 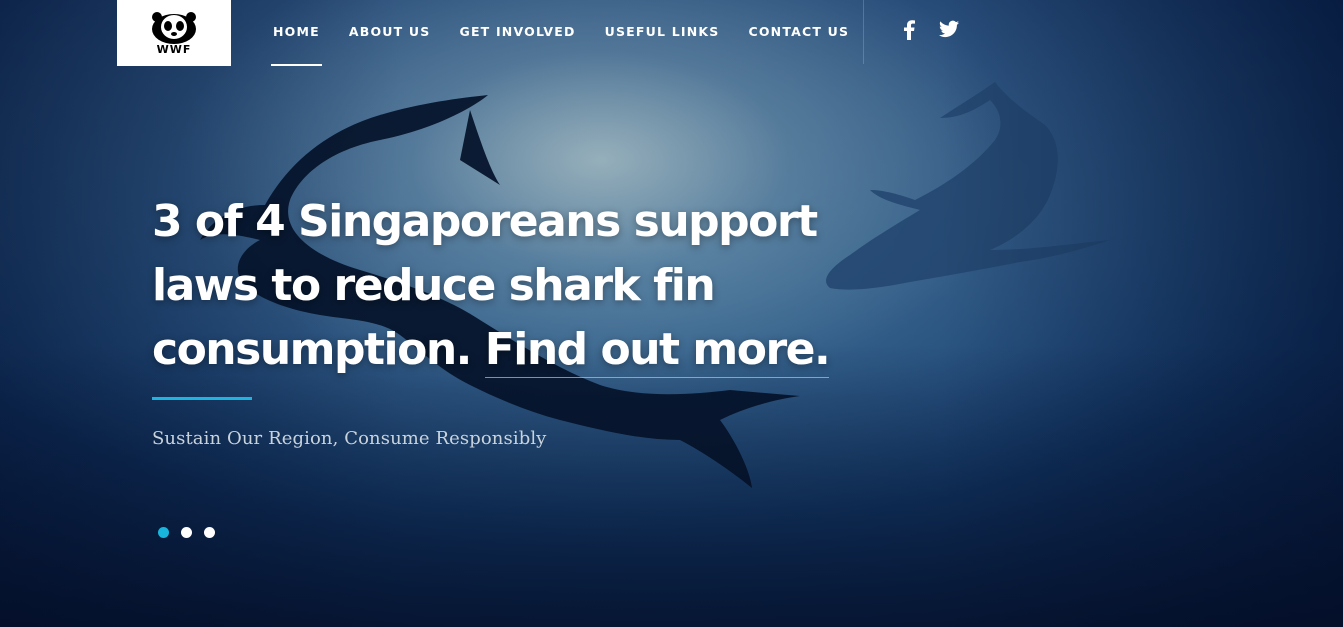 I want to click on nav-item-useful-links: USEFUL LINKS, so click(x=662, y=31).